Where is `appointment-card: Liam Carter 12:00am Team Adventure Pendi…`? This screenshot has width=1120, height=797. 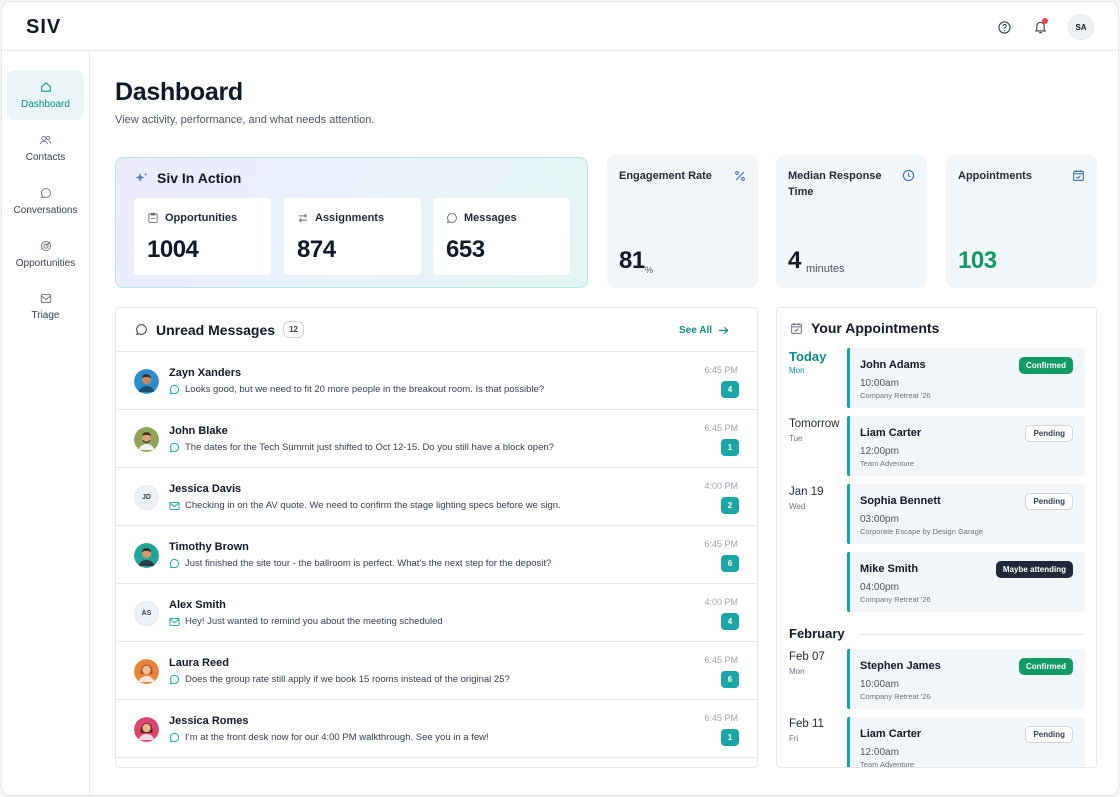
appointment-card: Liam Carter 12:00am Team Adventure Pendi… is located at coordinates (966, 742).